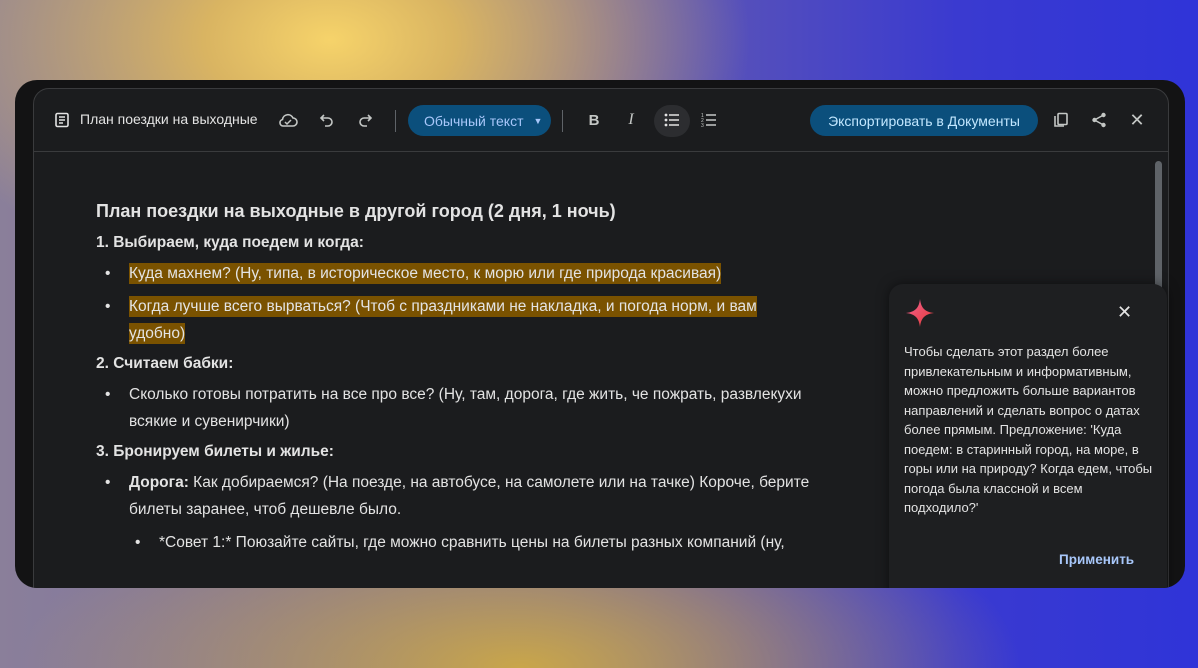 The image size is (1198, 668). I want to click on section-heading: 1. Выбираем, куда поедем и когда:, so click(230, 242).